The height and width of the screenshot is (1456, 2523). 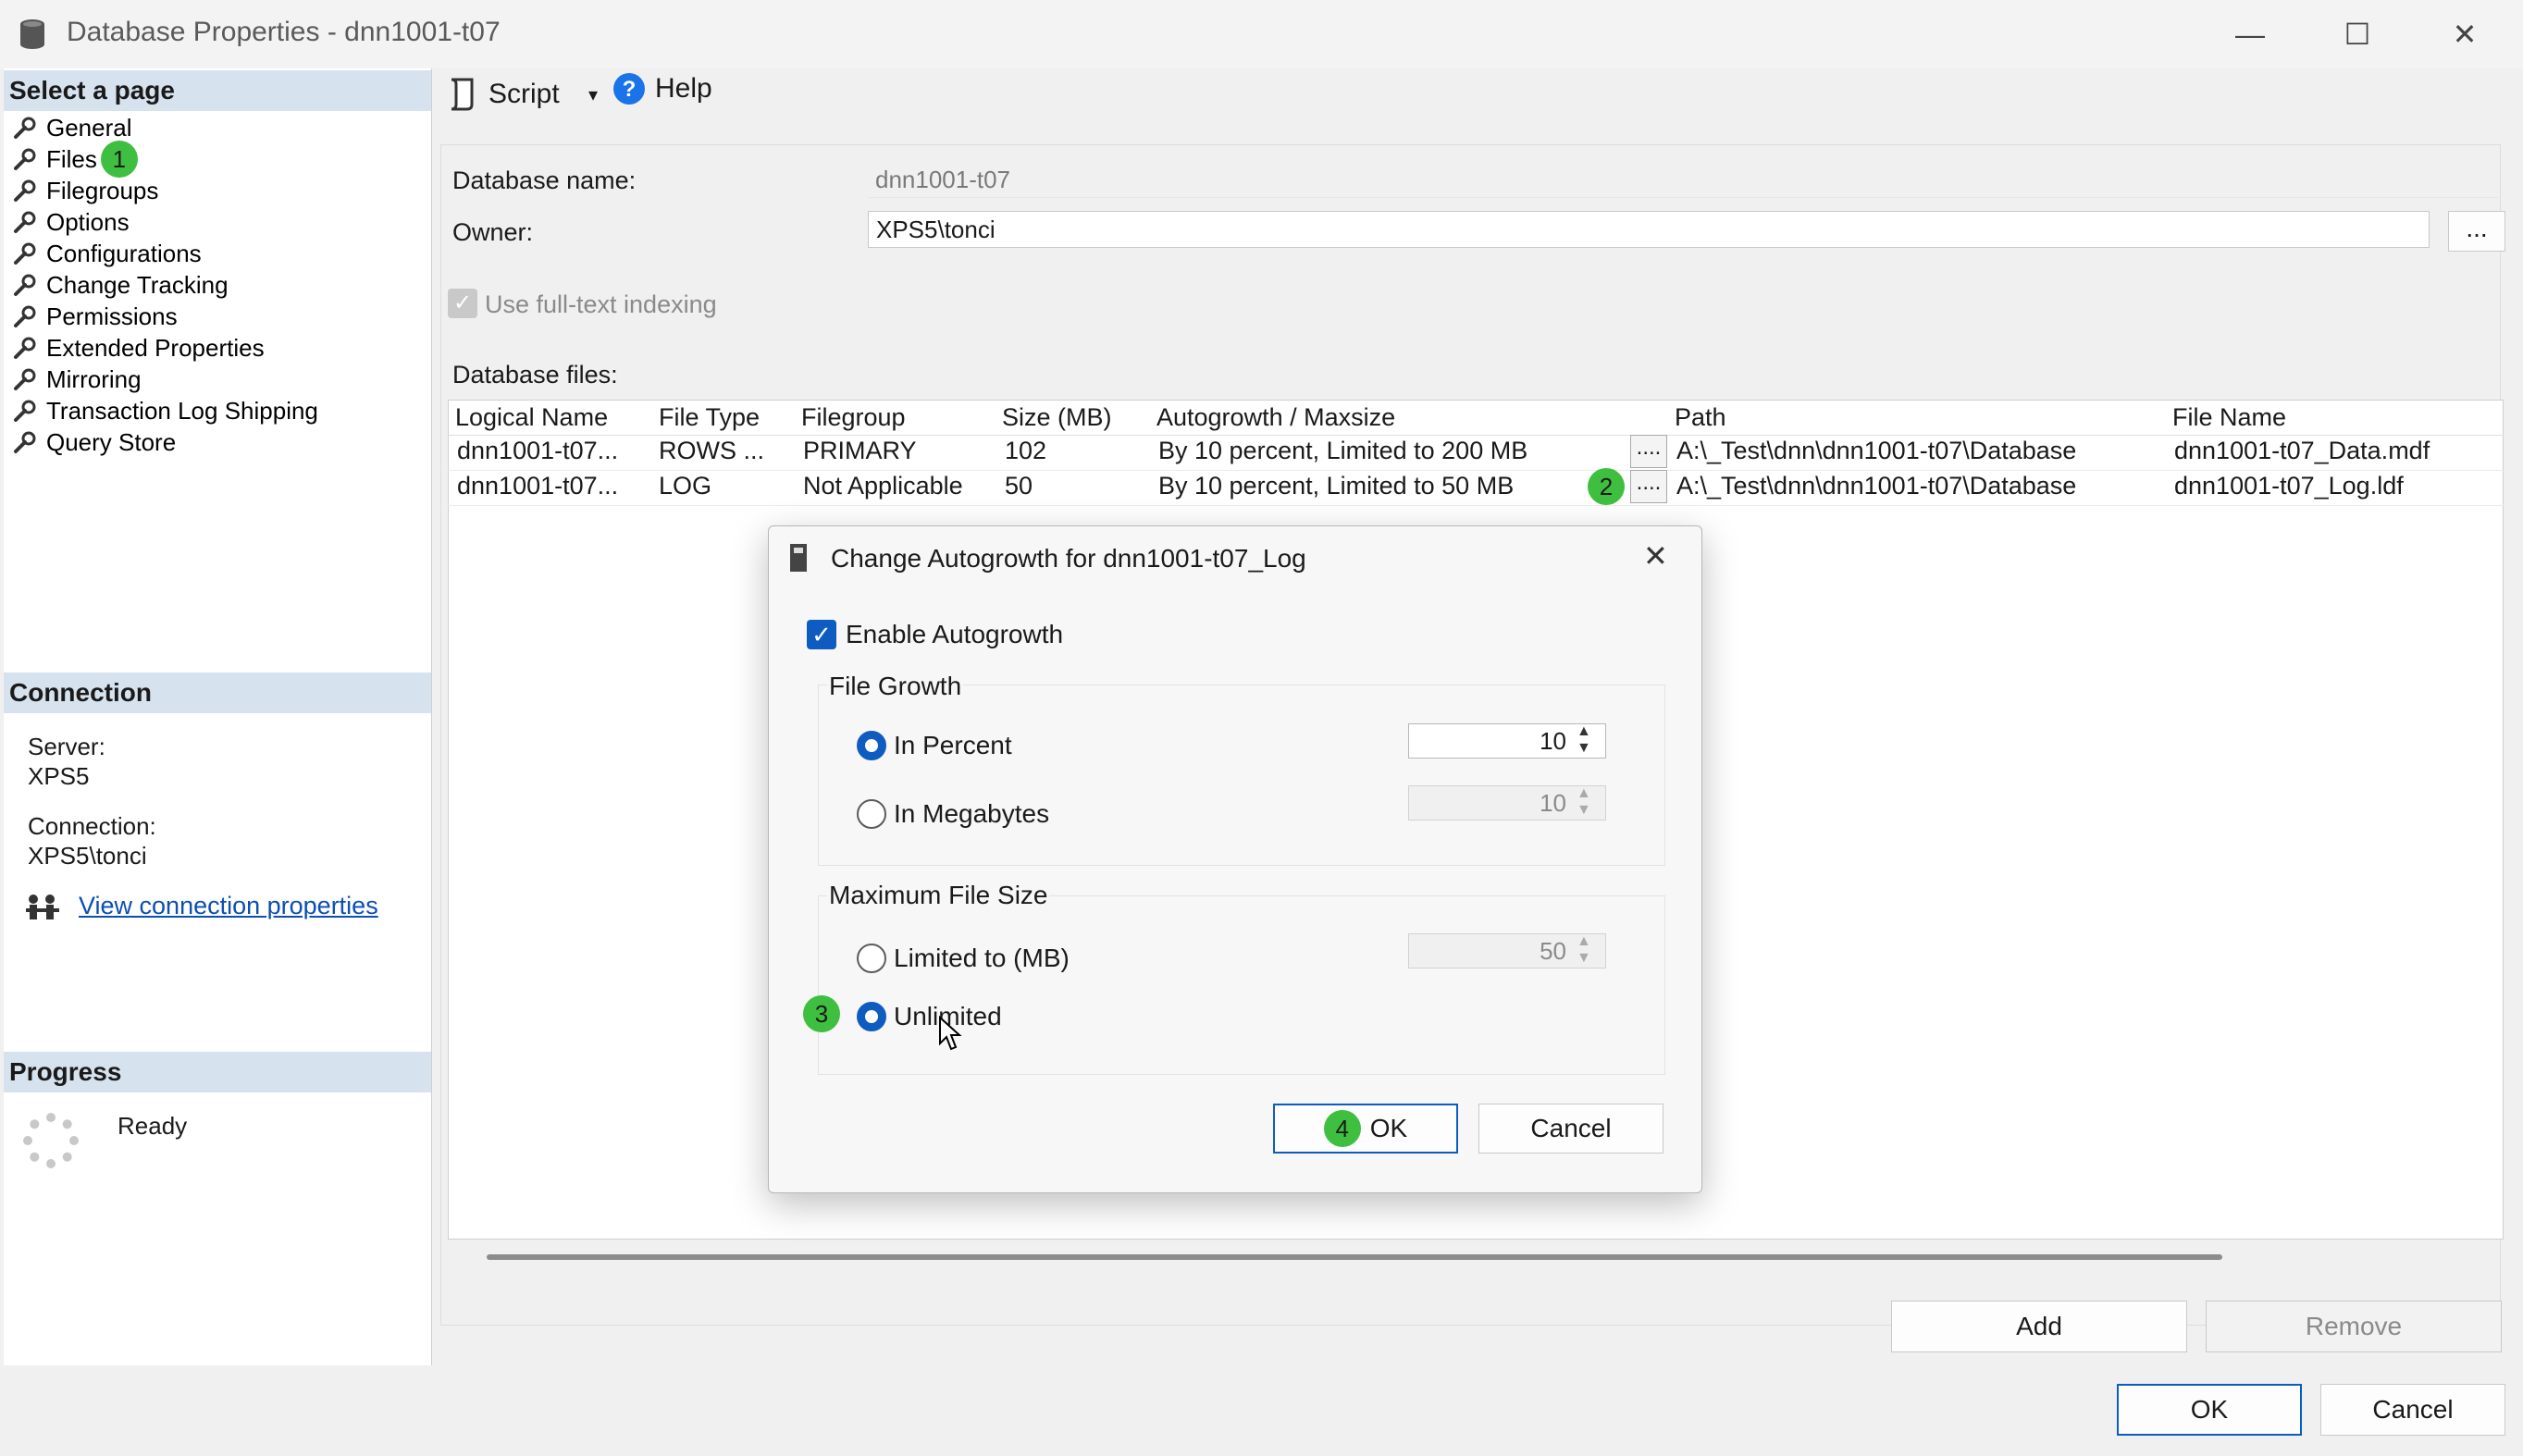 I want to click on page-item-general: General, so click(x=72, y=127).